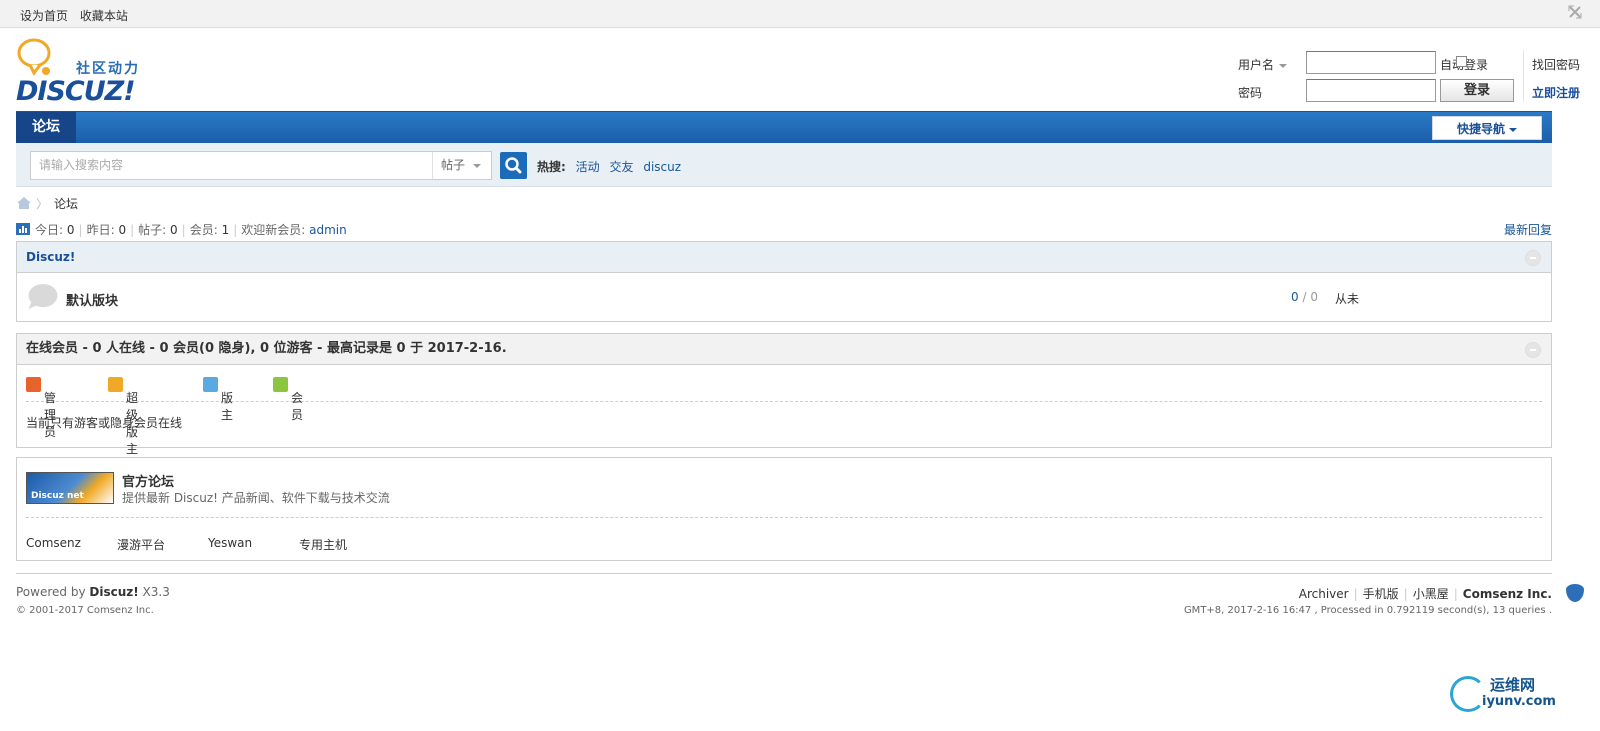 The width and height of the screenshot is (1600, 731). I want to click on mobile-link: 手机版, so click(1381, 594).